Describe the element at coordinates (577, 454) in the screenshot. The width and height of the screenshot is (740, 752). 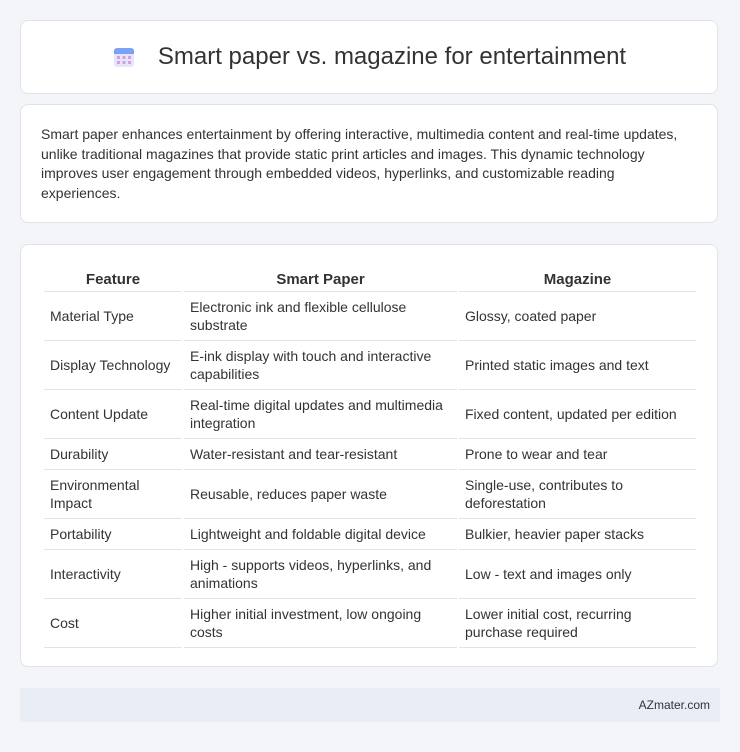
I see `magazine-cell: Prone to wear and tear` at that location.